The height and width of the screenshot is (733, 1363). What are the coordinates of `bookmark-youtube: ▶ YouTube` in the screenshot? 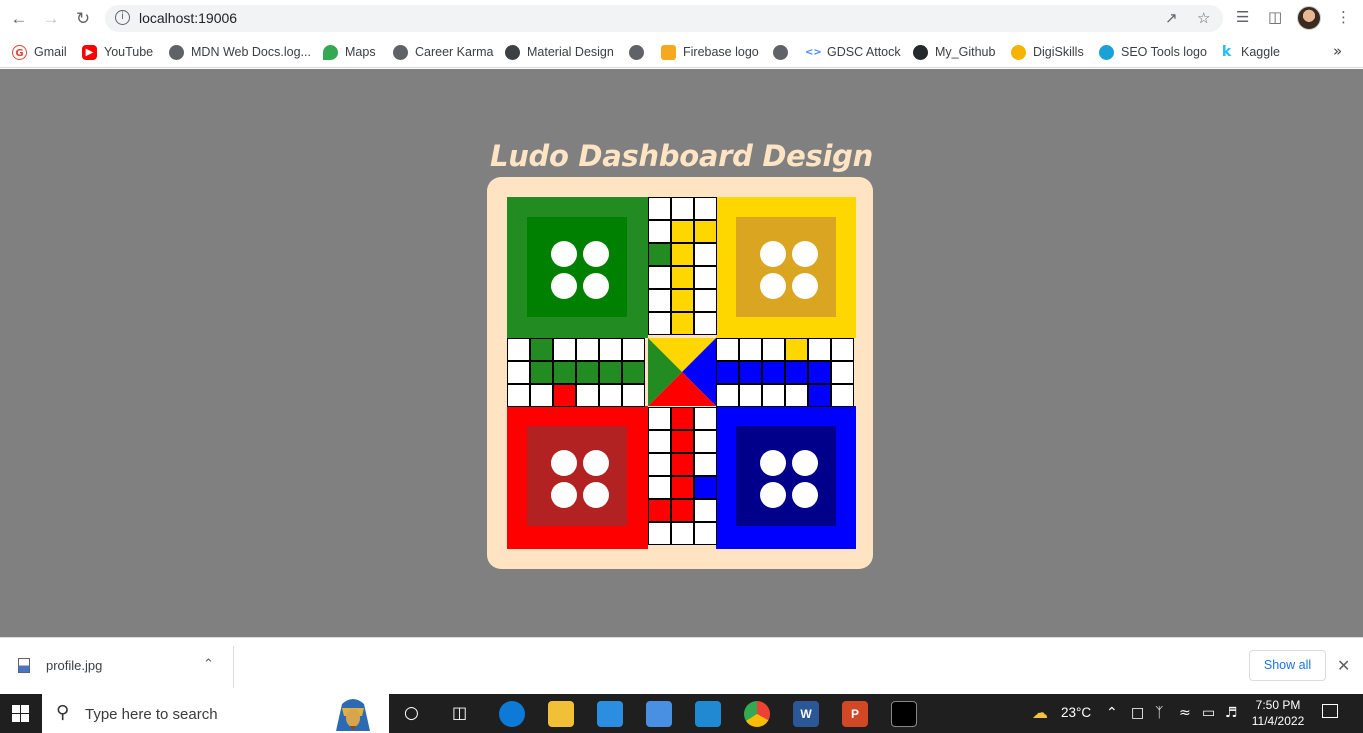 It's located at (117, 52).